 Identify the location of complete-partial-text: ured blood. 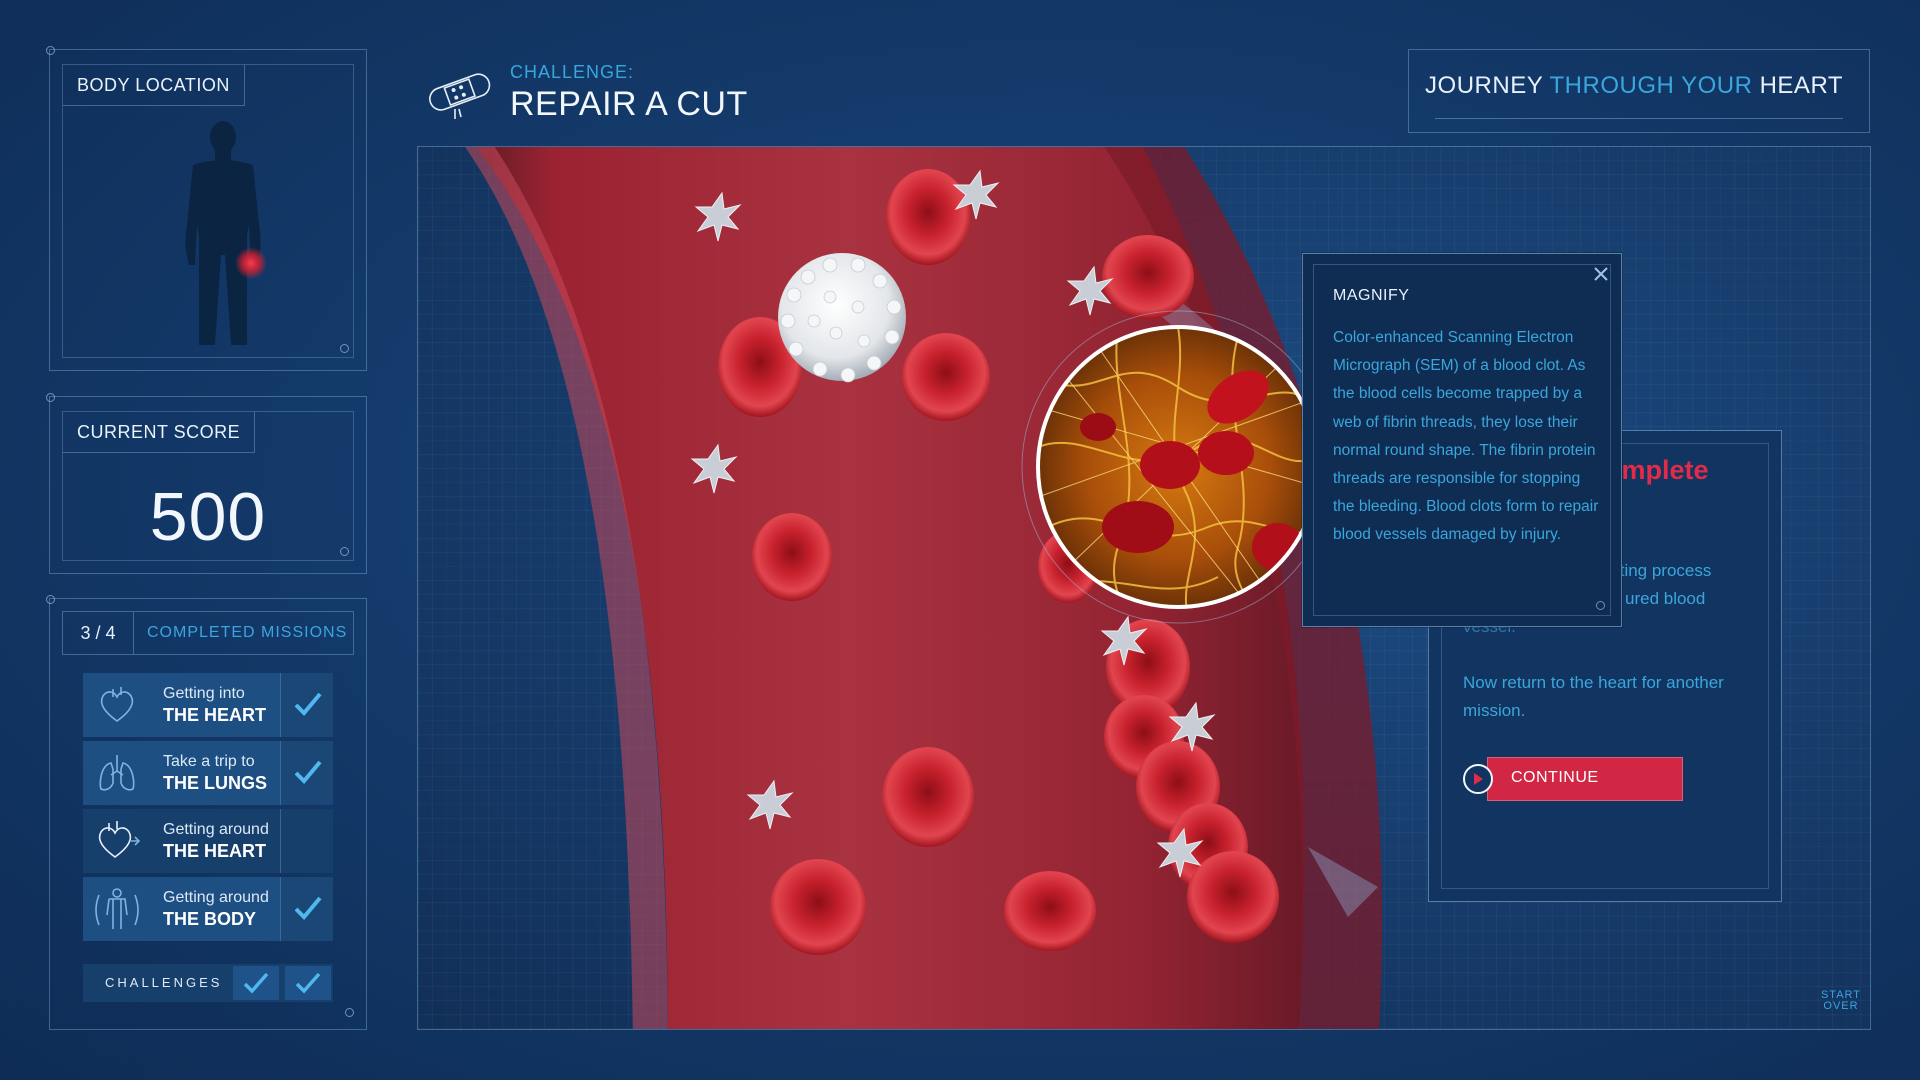
(1665, 598).